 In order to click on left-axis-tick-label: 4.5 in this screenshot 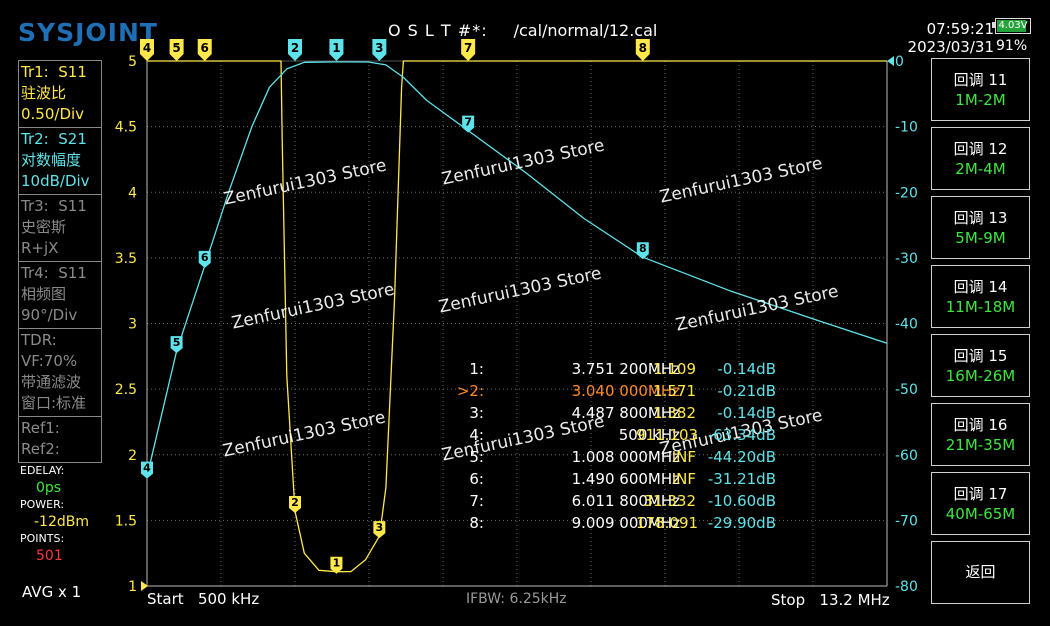, I will do `click(126, 128)`.